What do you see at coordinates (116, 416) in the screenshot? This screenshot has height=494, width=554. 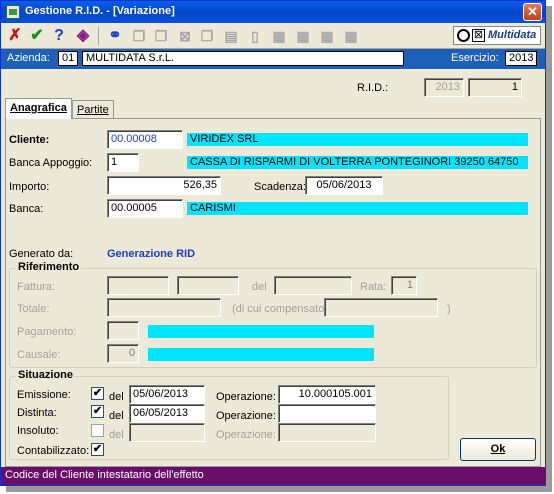 I see `distinta-del-label: del` at bounding box center [116, 416].